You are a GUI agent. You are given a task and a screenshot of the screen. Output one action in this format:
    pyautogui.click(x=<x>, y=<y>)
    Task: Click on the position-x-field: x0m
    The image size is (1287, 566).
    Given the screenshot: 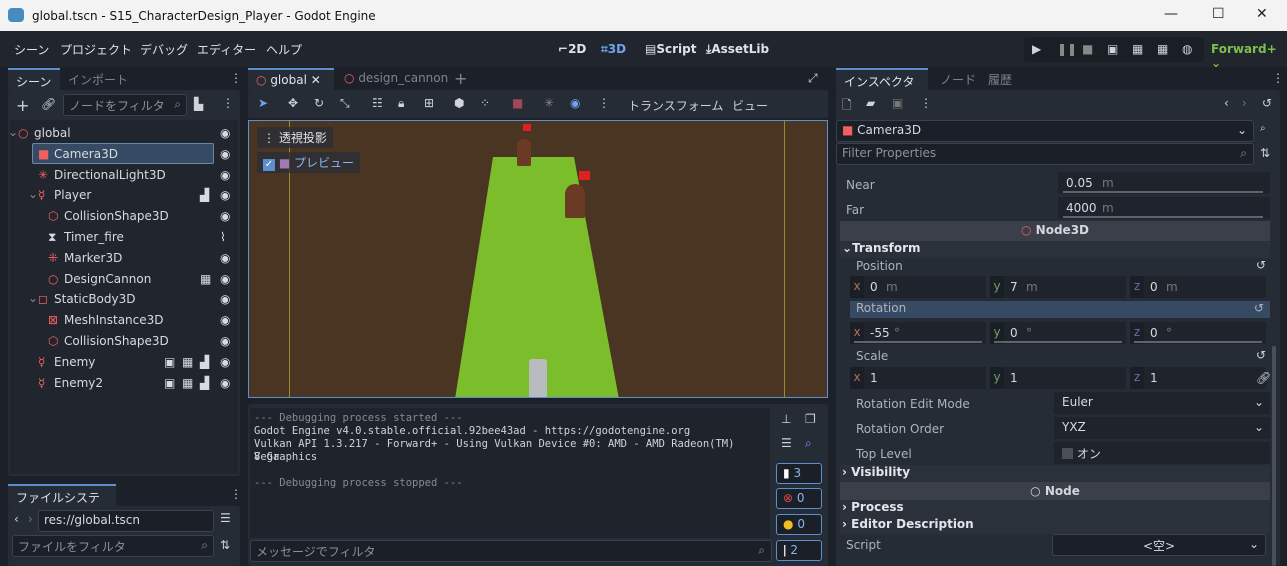 What is the action you would take?
    pyautogui.click(x=918, y=287)
    